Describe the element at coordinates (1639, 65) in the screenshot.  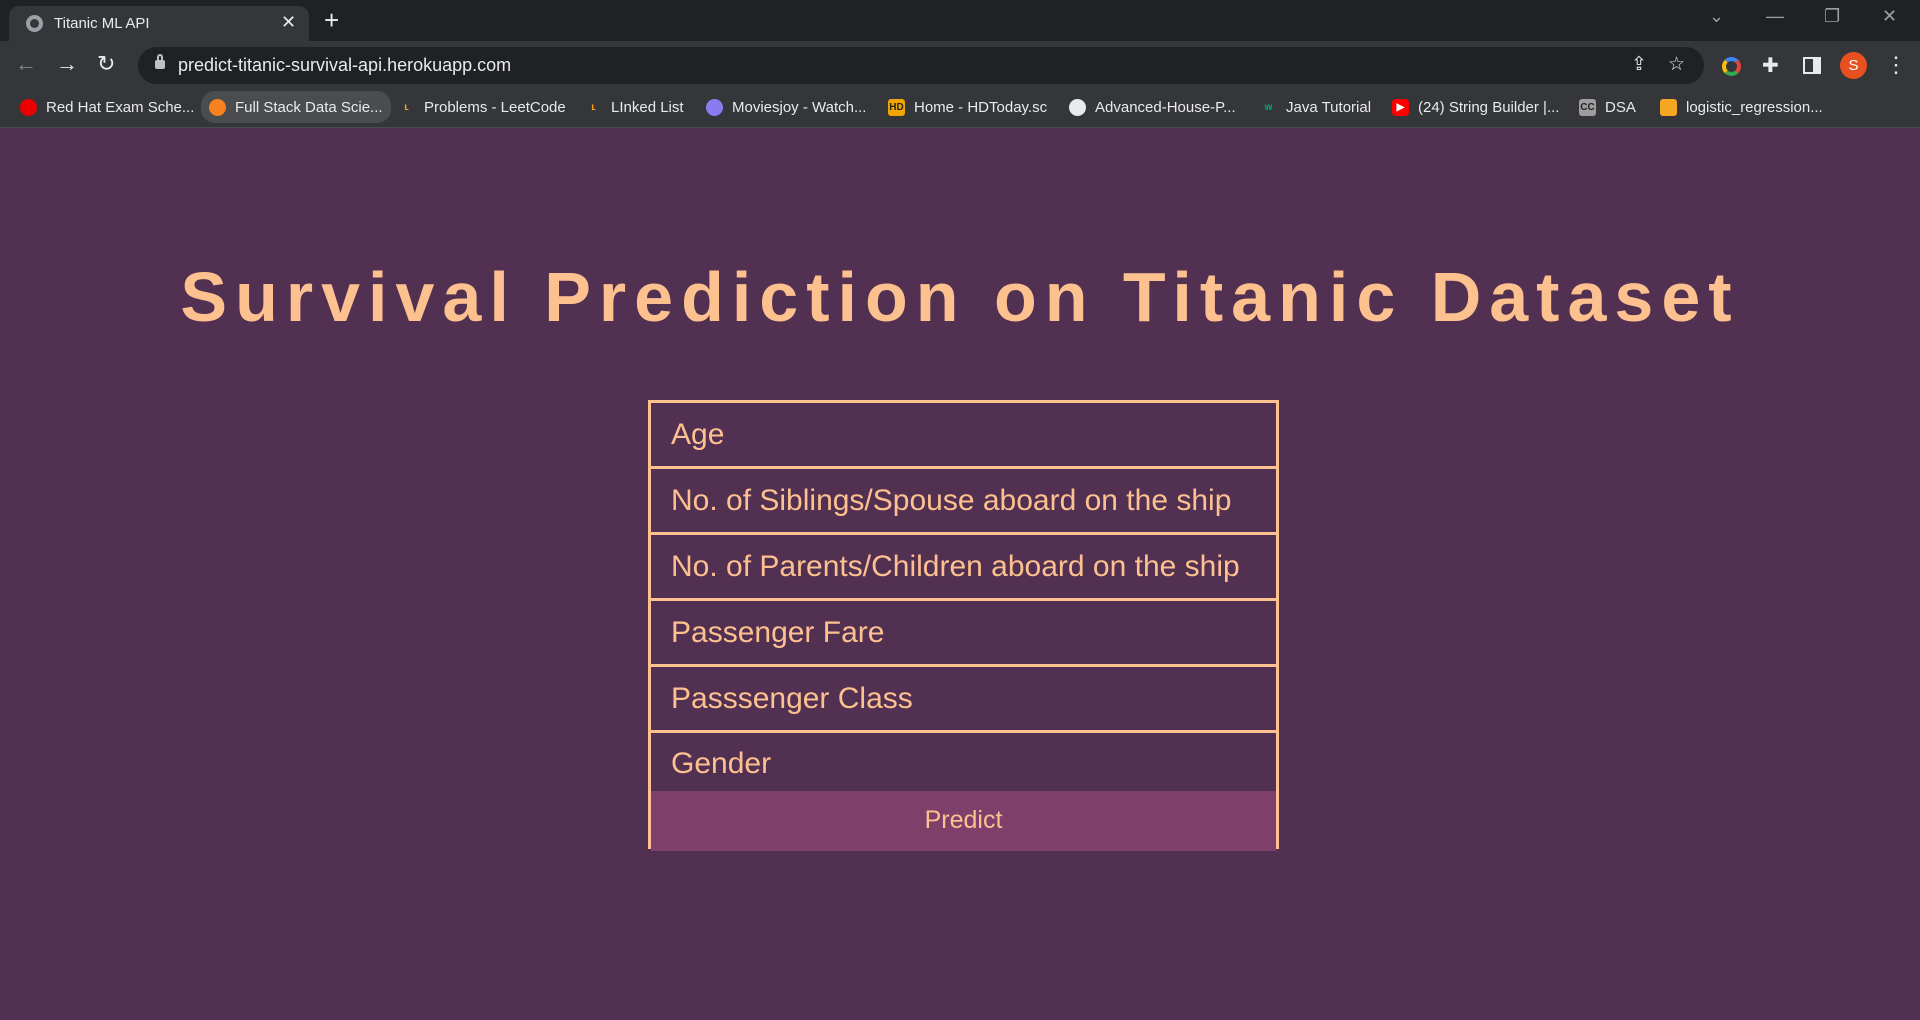
I see `share-icon: ⇪` at that location.